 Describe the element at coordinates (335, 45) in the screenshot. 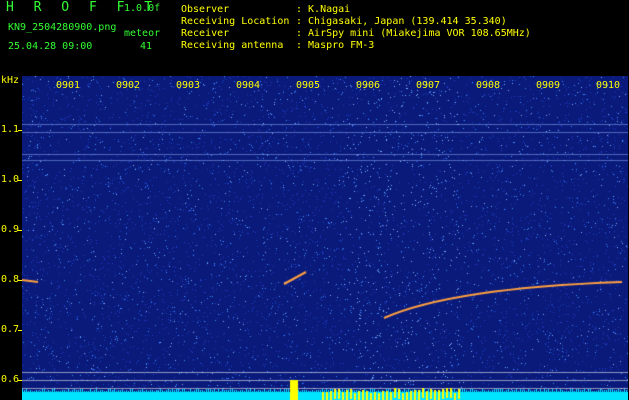

I see `antenna-value: : Maspro FM-3` at that location.